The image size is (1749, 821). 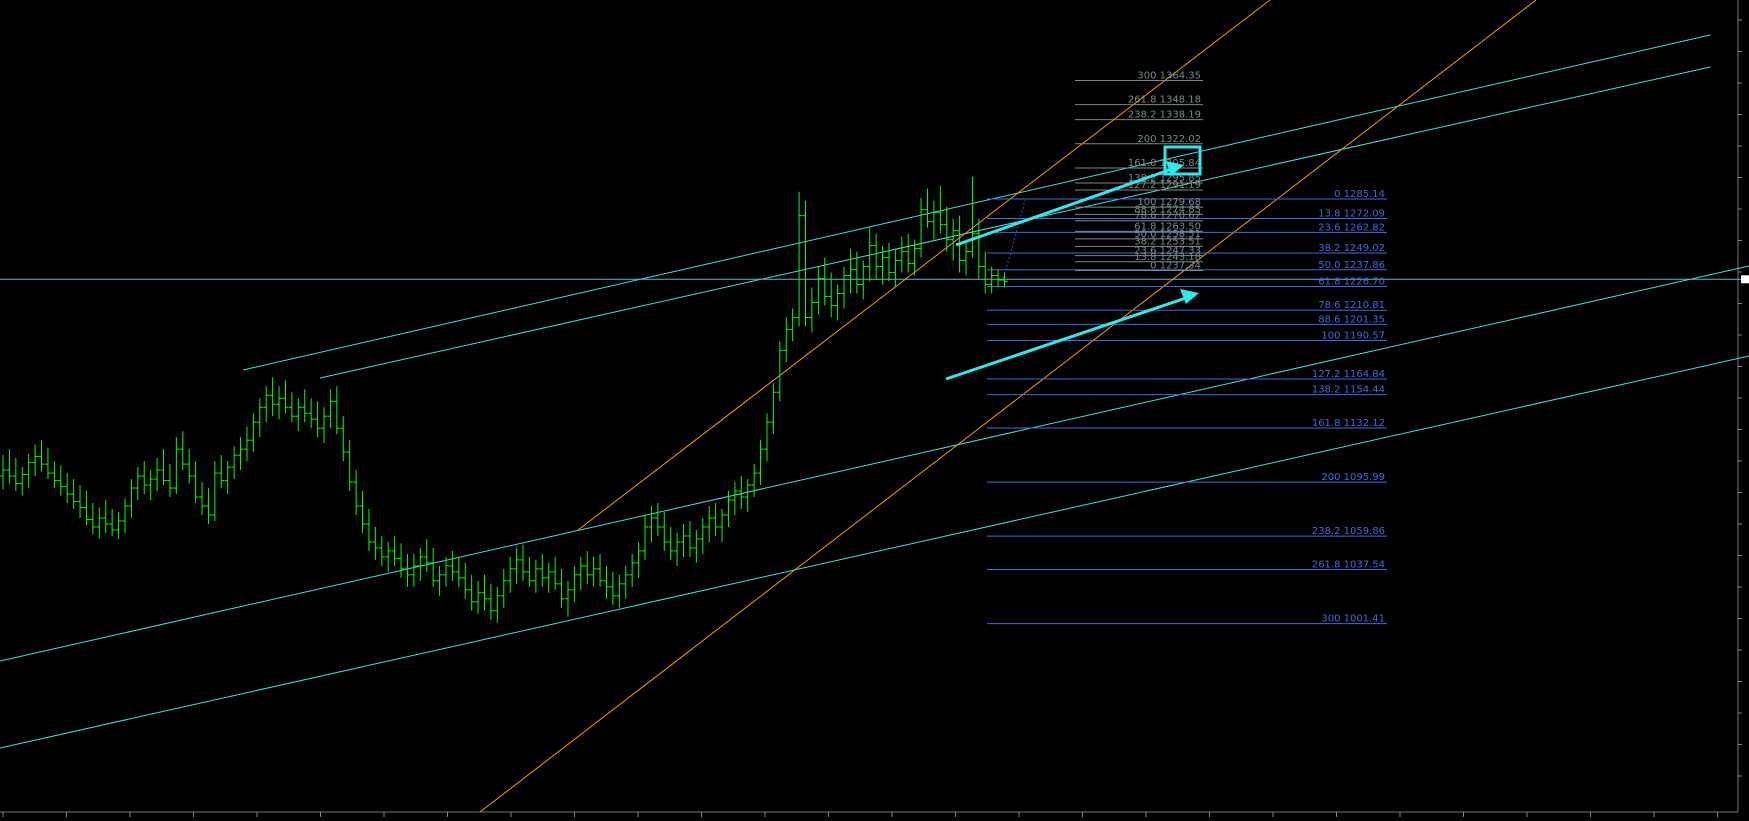 I want to click on fib-label: 238.2 1059.86, so click(x=1348, y=531).